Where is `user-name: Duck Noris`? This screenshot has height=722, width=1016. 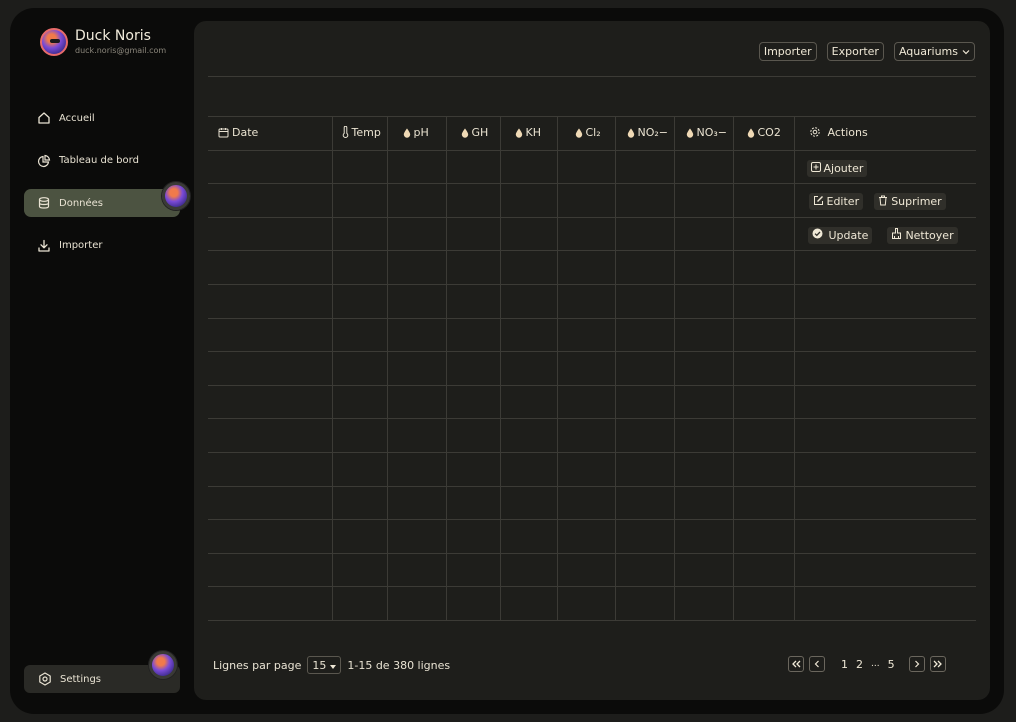
user-name: Duck Noris is located at coordinates (113, 36).